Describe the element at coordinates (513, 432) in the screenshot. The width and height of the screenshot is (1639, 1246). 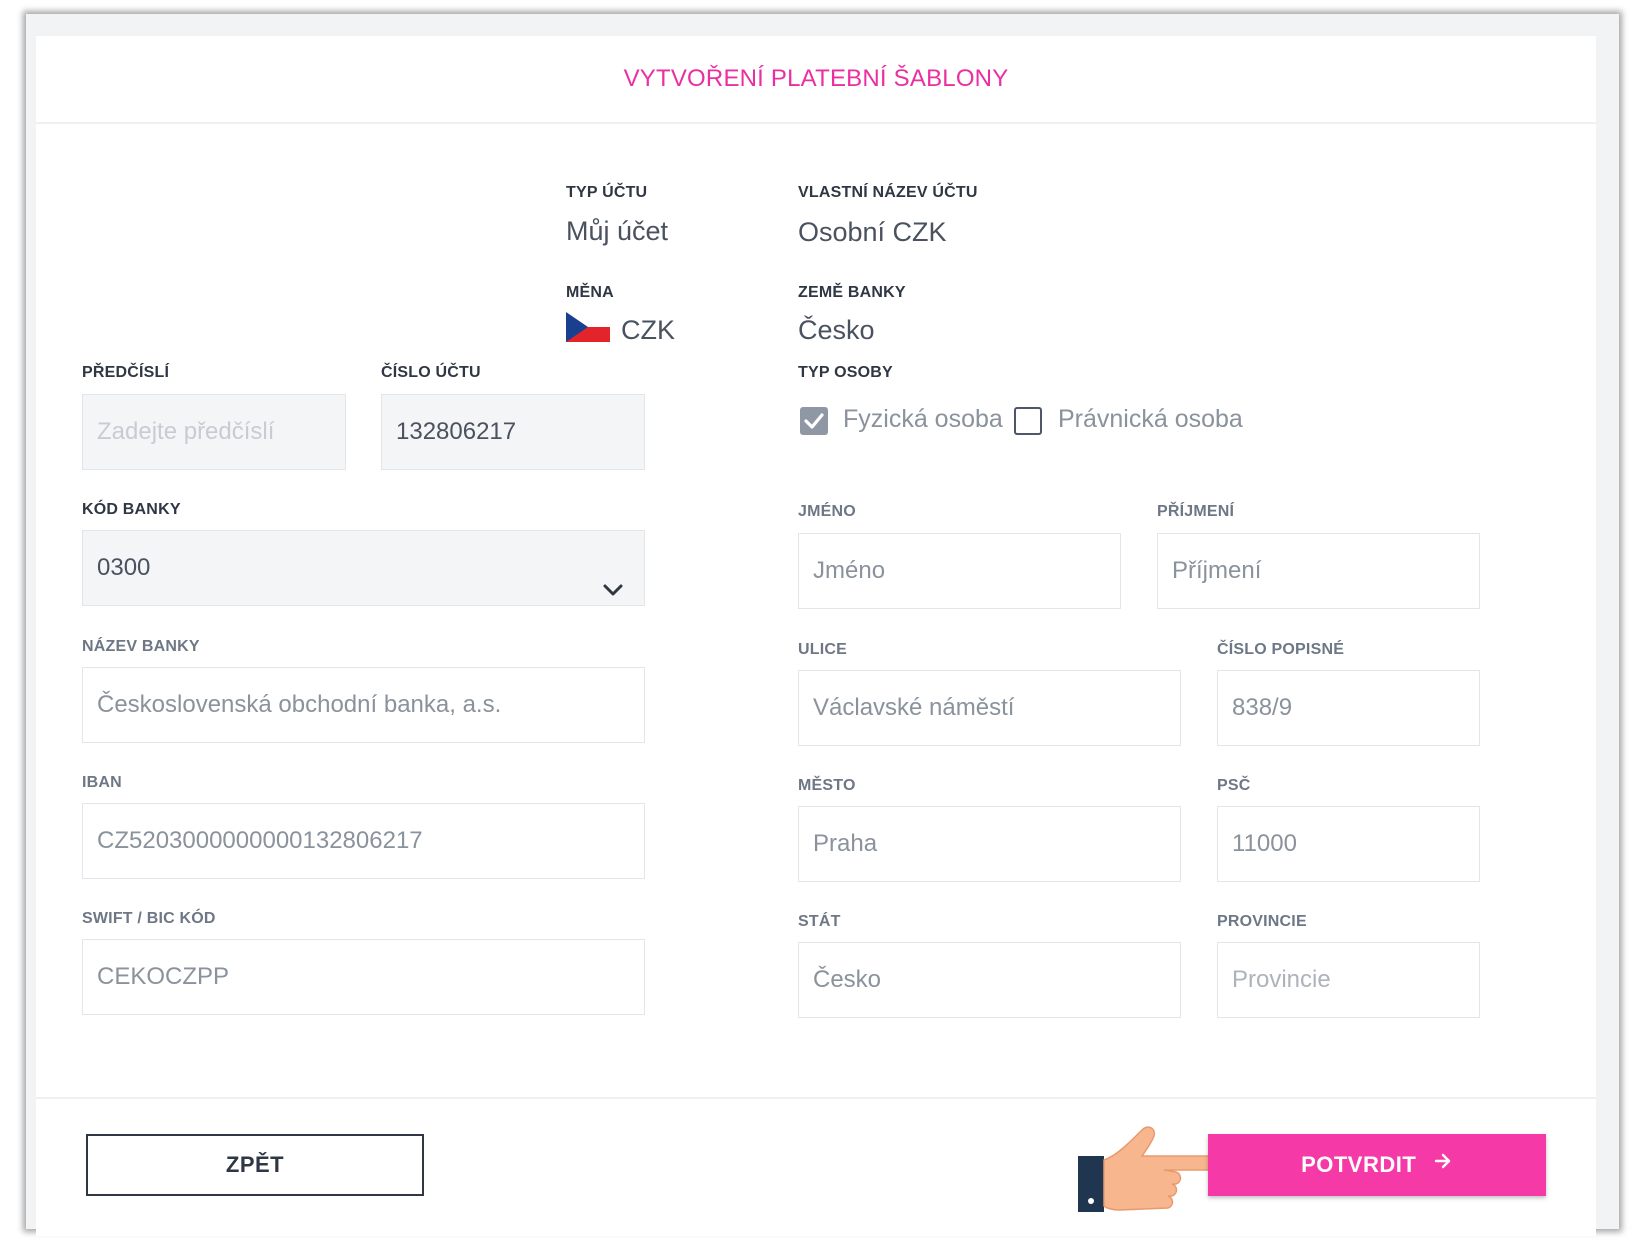
I see `account-number-input: 132806217` at that location.